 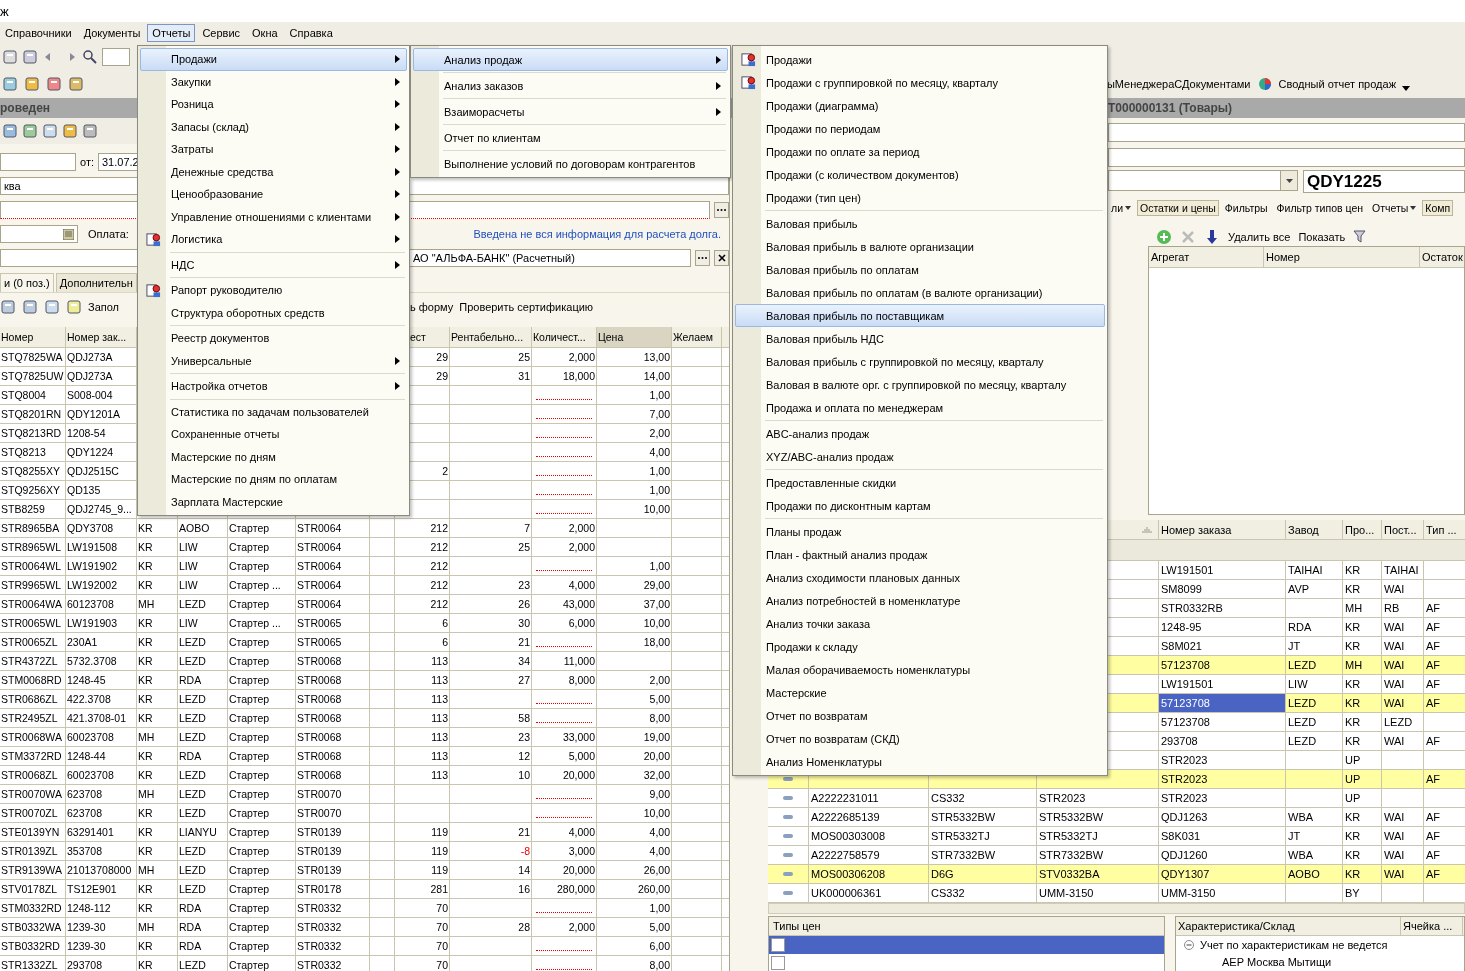 What do you see at coordinates (634, 946) in the screenshot?
I see `table-cell: 6,00` at bounding box center [634, 946].